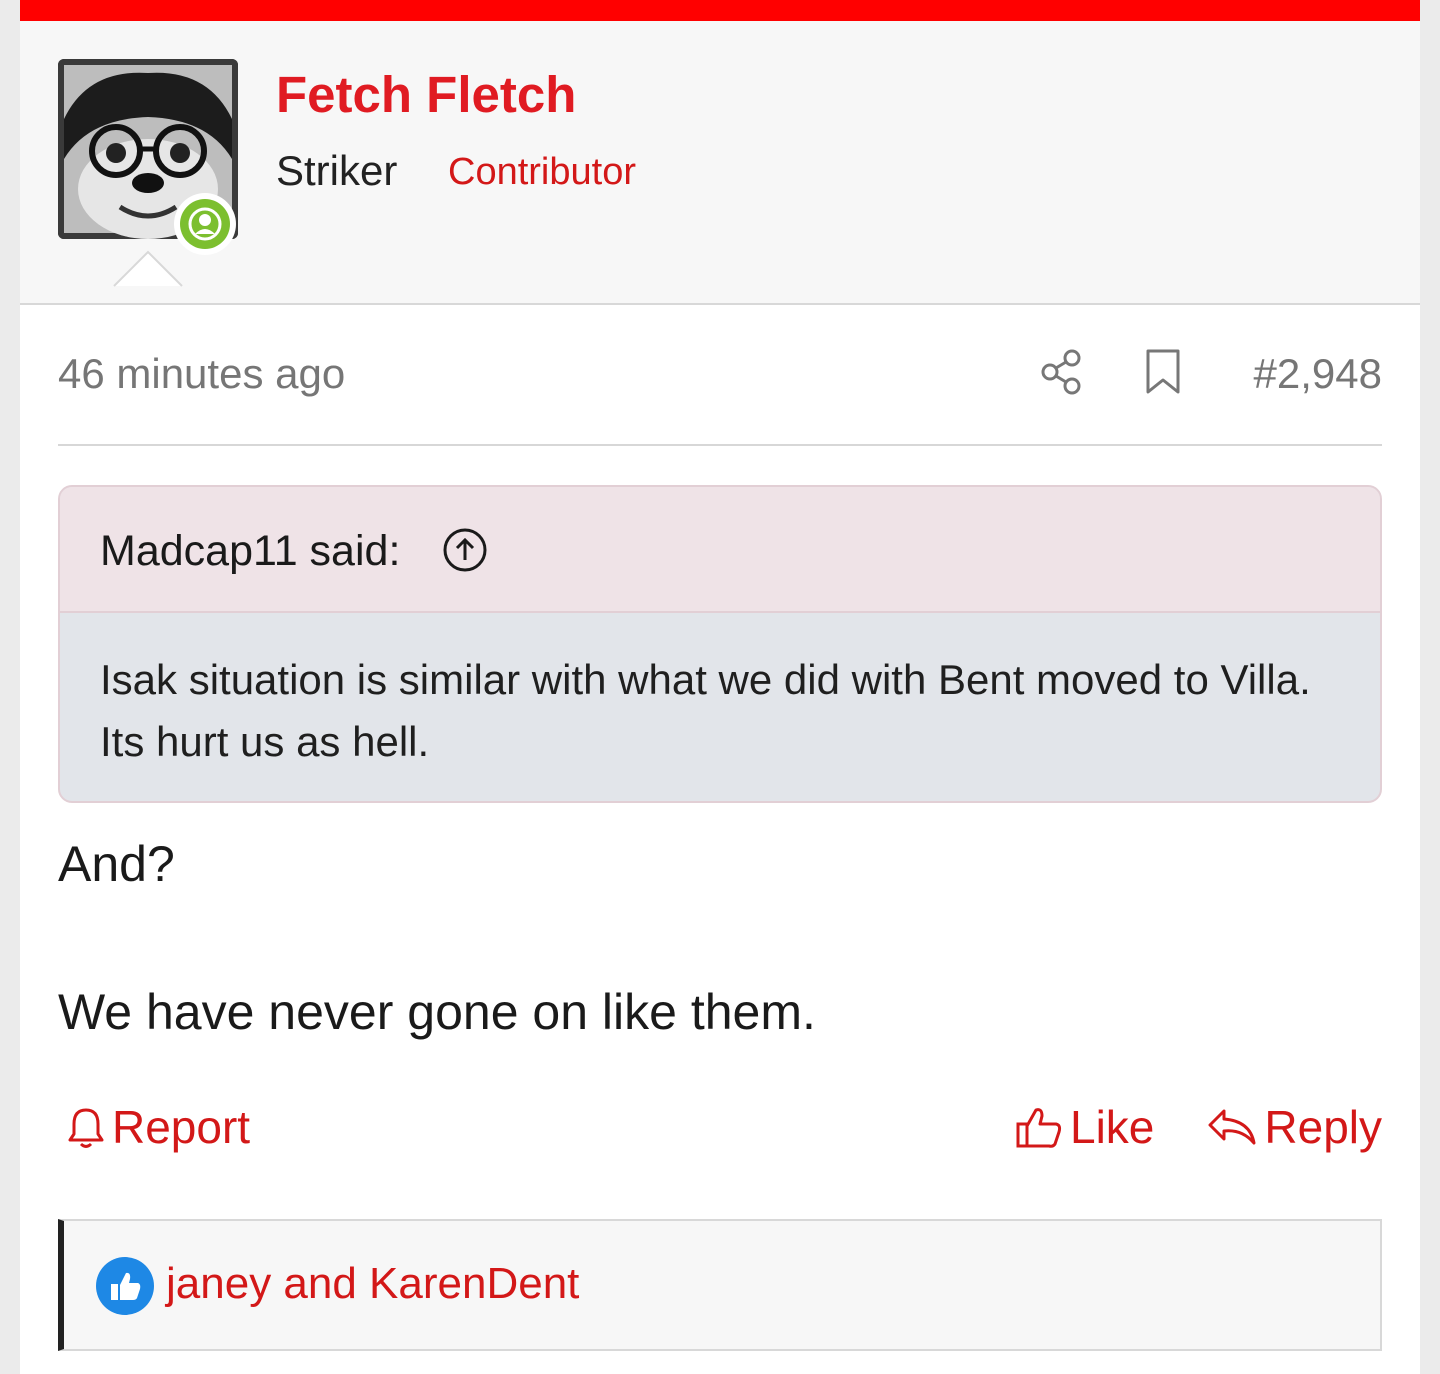 Image resolution: width=1440 pixels, height=1374 pixels. I want to click on like-button: Like, so click(1084, 1127).